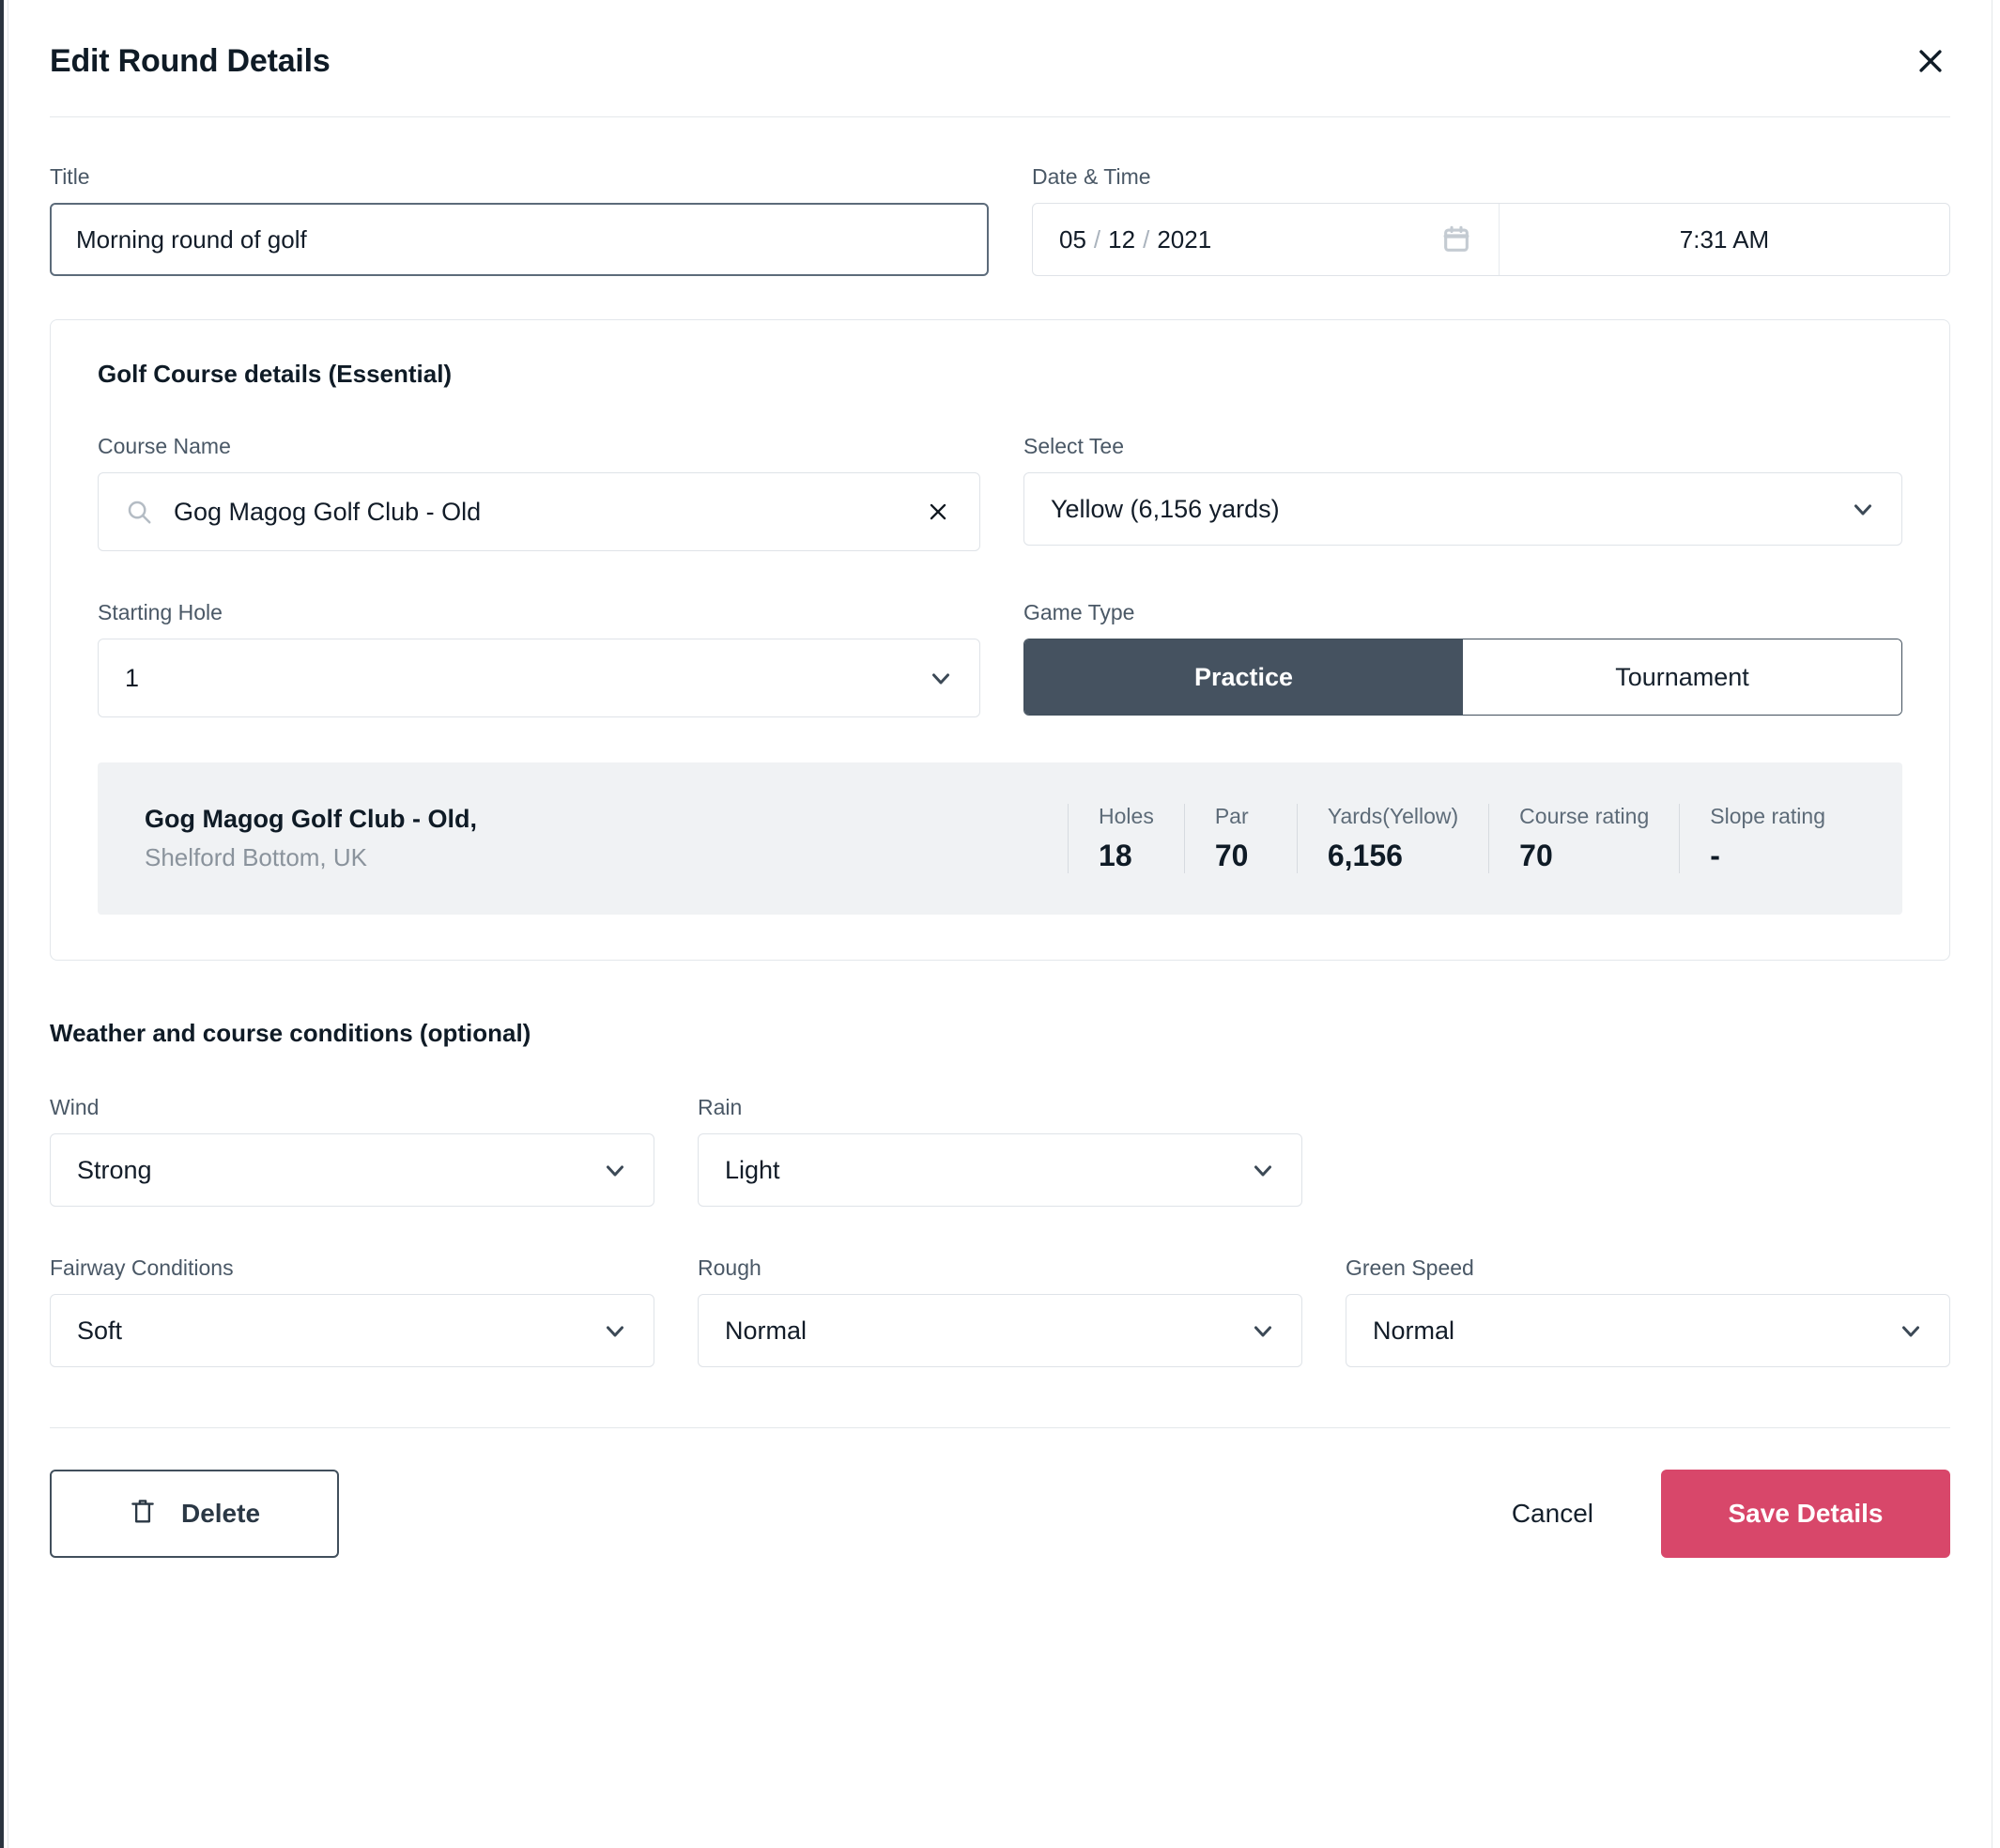  What do you see at coordinates (1243, 677) in the screenshot?
I see `game-type-option-practice: Practice` at bounding box center [1243, 677].